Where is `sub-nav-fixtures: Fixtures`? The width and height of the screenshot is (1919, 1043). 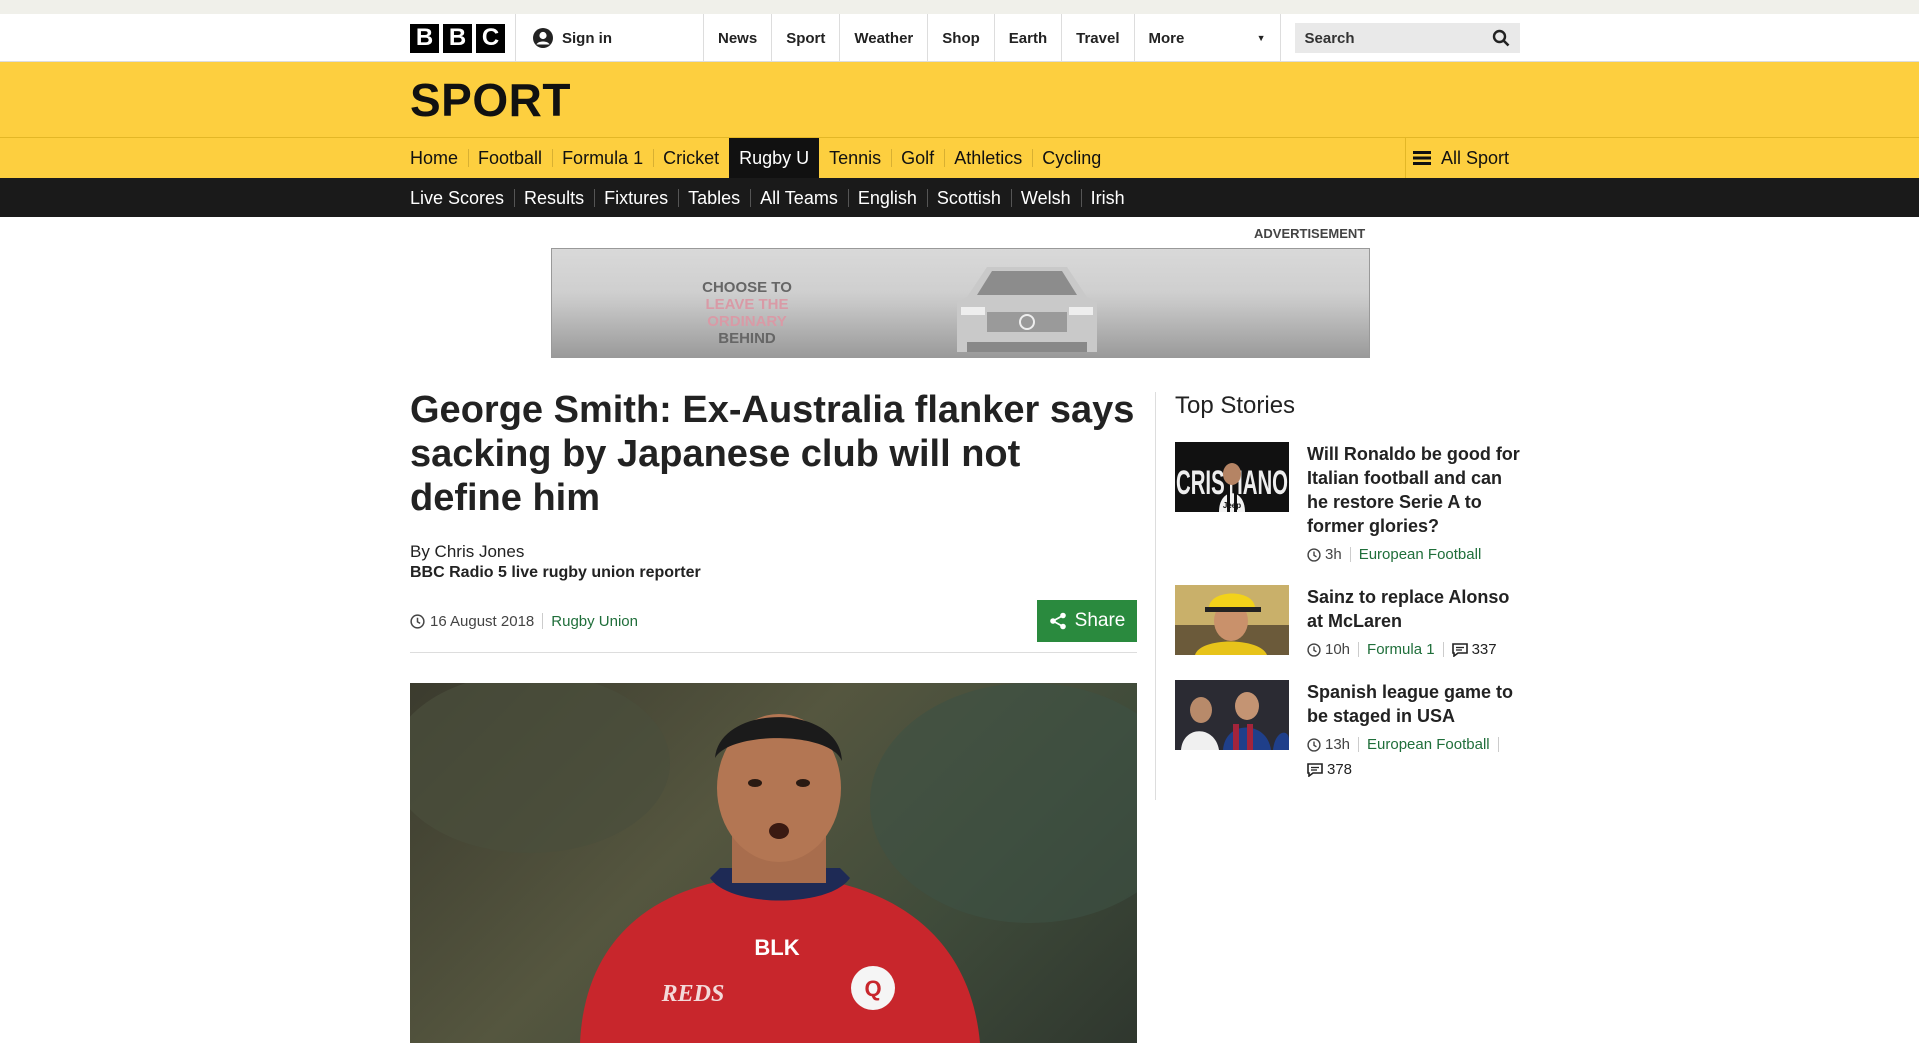
sub-nav-fixtures: Fixtures is located at coordinates (636, 198).